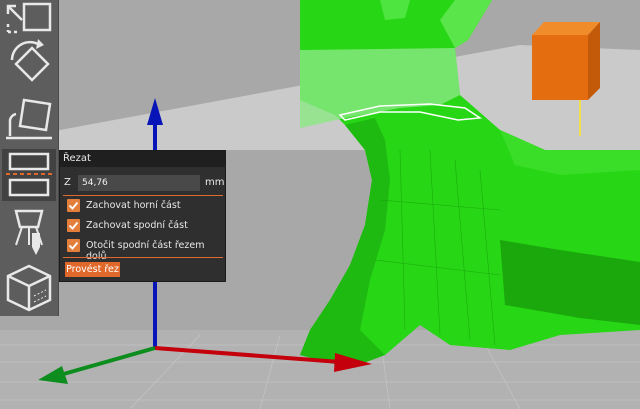  Describe the element at coordinates (133, 205) in the screenshot. I see `keep-upper-label: Zachovat horní část` at that location.